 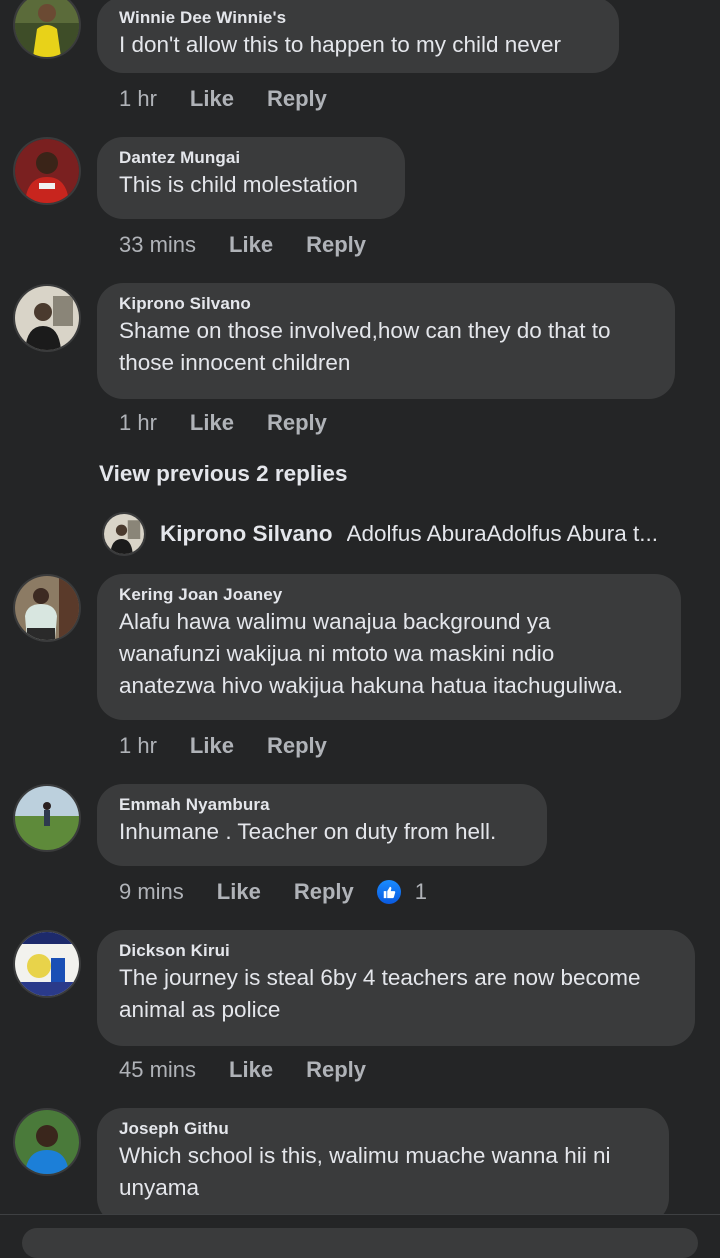 I want to click on timestamp: 33 mins, so click(x=157, y=245).